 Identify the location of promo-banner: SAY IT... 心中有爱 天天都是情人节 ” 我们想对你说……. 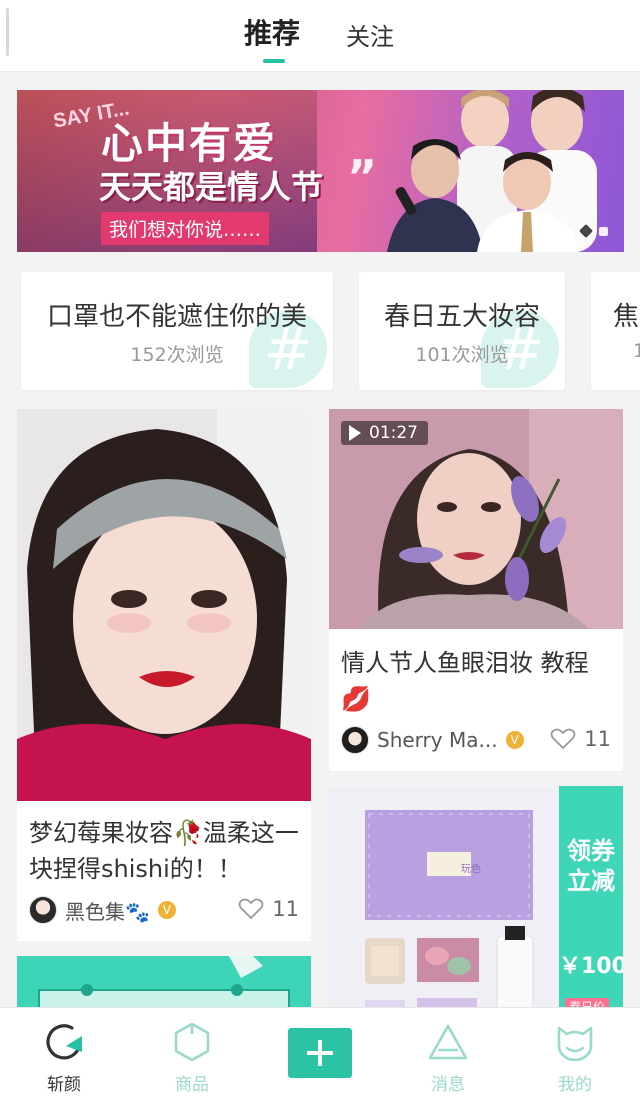
(320, 171).